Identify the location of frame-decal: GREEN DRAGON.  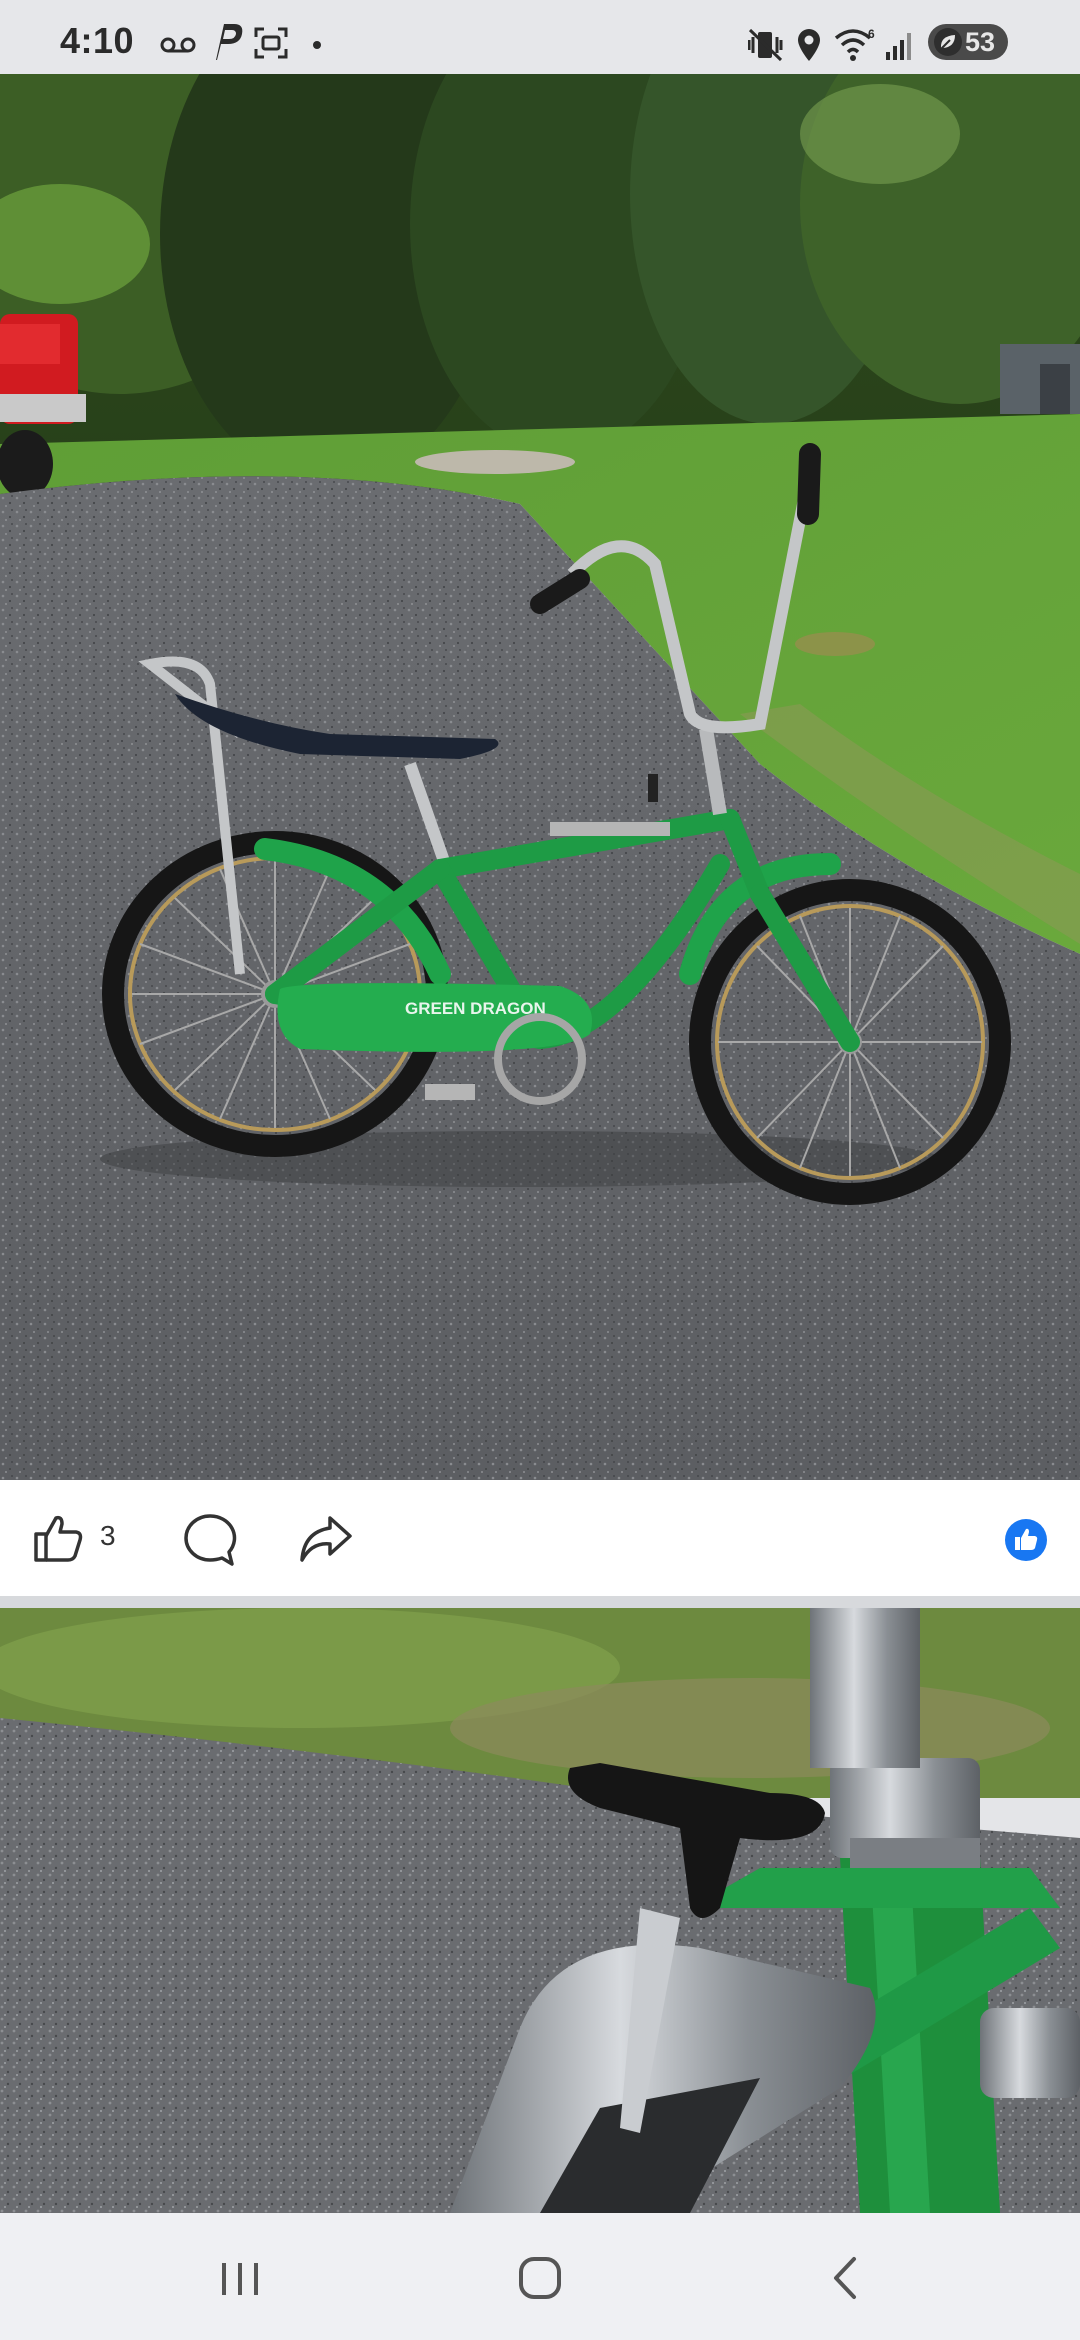
(475, 1008).